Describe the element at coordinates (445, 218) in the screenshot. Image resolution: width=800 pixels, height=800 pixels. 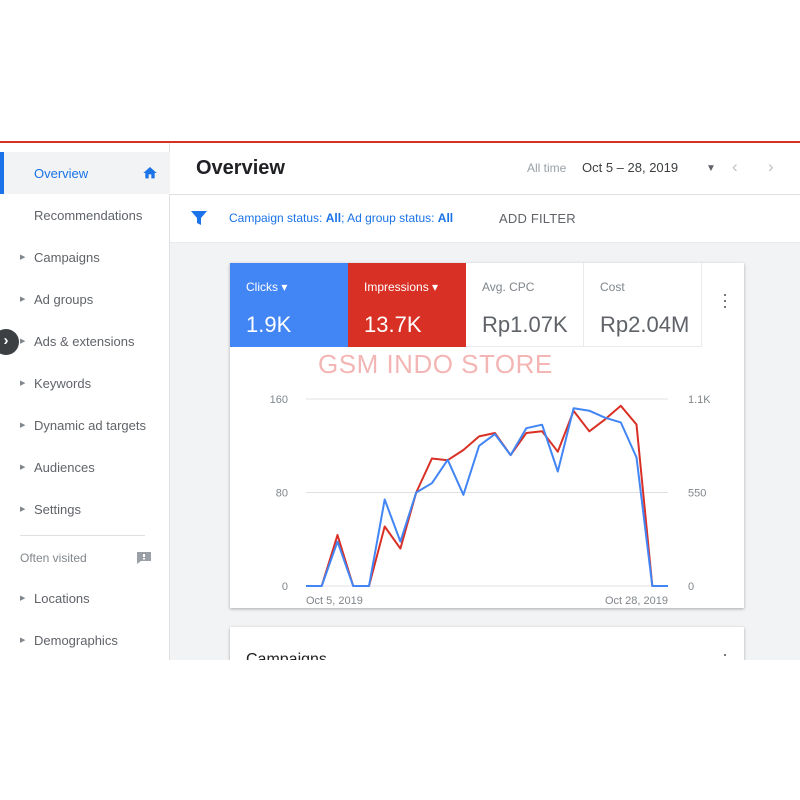
I see `ad-group-status-value: All` at that location.